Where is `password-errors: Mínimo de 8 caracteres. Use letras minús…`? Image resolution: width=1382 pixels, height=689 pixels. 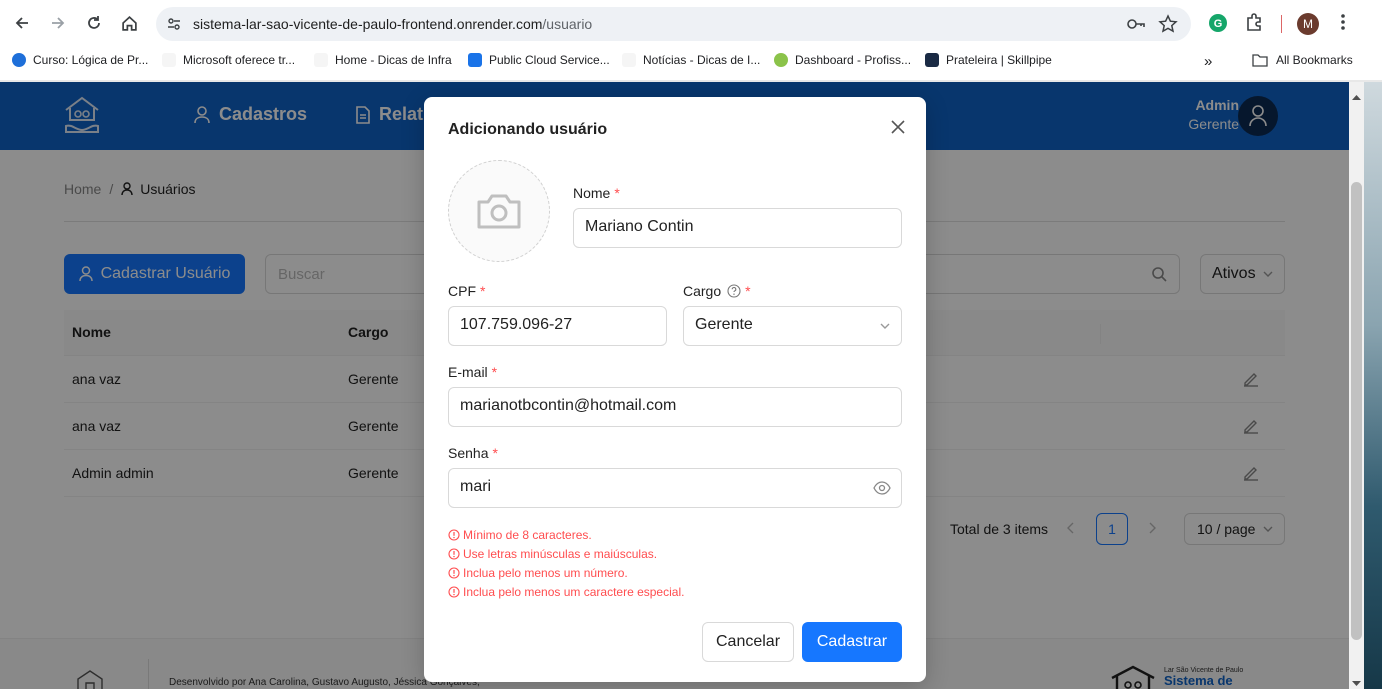
password-errors: Mínimo de 8 caracteres. Use letras minús… is located at coordinates (566, 563).